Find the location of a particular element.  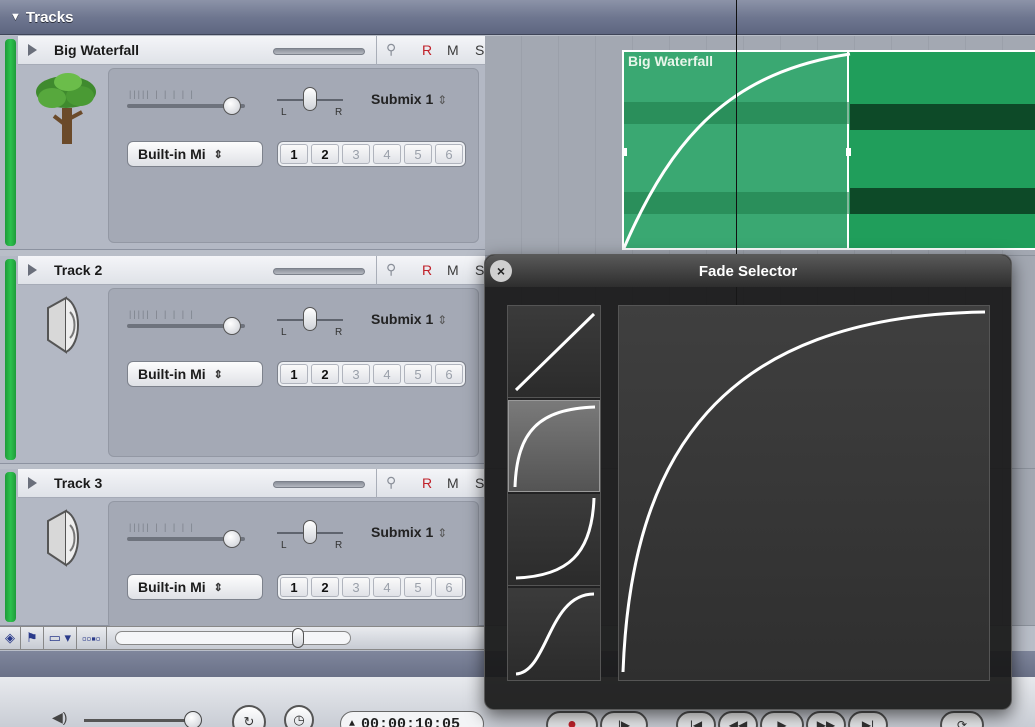

fade-option-slow is located at coordinates (554, 540).